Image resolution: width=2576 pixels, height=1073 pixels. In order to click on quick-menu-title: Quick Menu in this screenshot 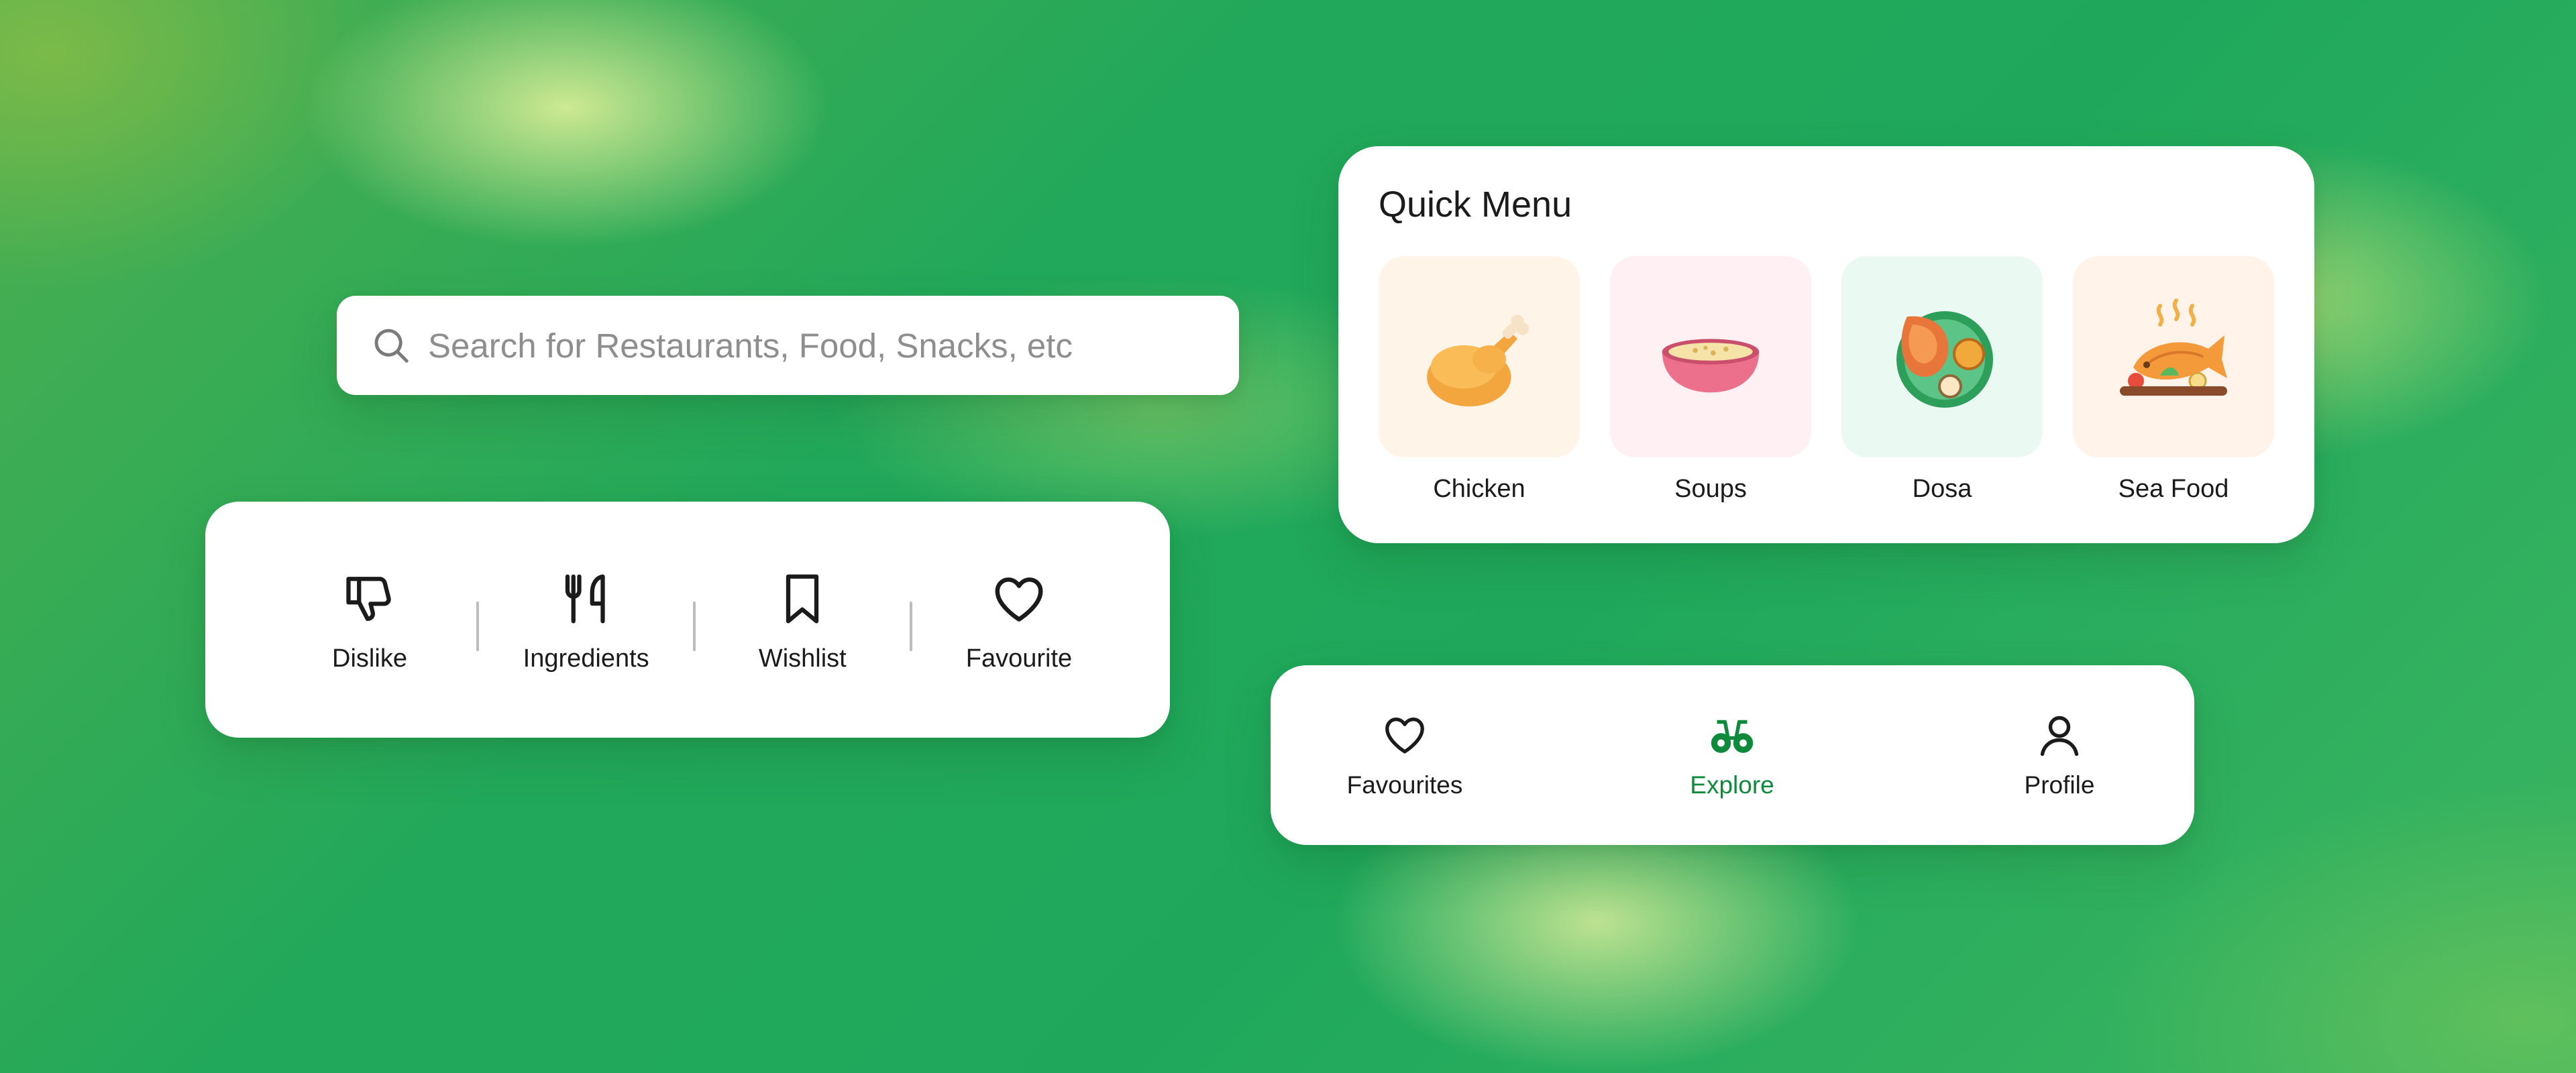, I will do `click(1475, 205)`.